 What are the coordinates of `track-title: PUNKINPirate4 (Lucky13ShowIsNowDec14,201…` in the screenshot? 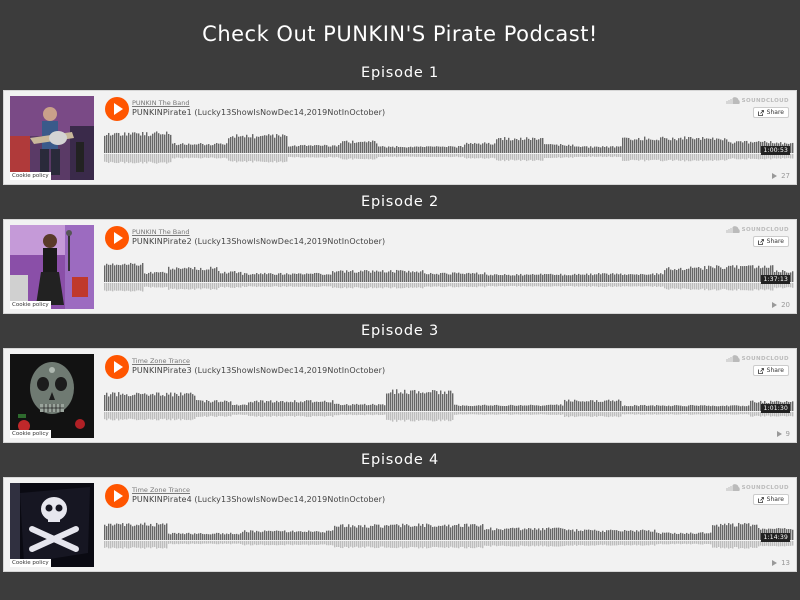 It's located at (258, 499).